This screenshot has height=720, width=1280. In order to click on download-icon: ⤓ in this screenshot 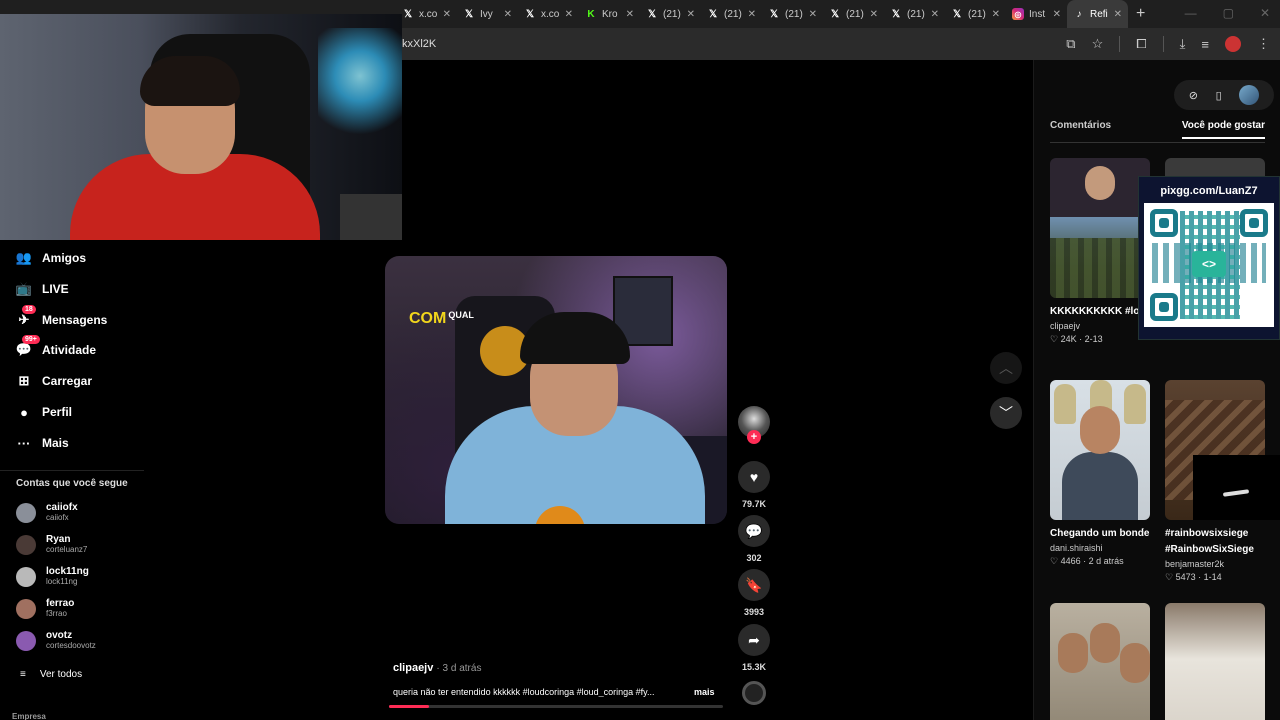, I will do `click(1183, 44)`.